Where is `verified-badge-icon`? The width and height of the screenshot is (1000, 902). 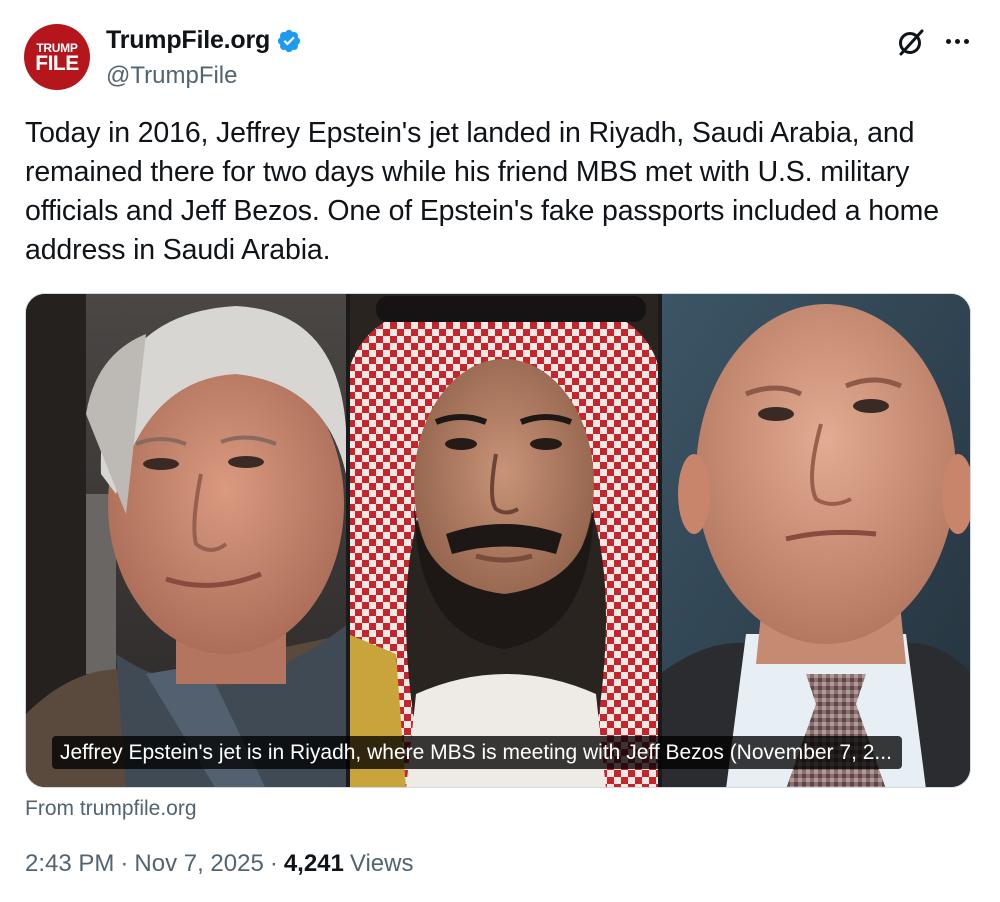
verified-badge-icon is located at coordinates (289, 40).